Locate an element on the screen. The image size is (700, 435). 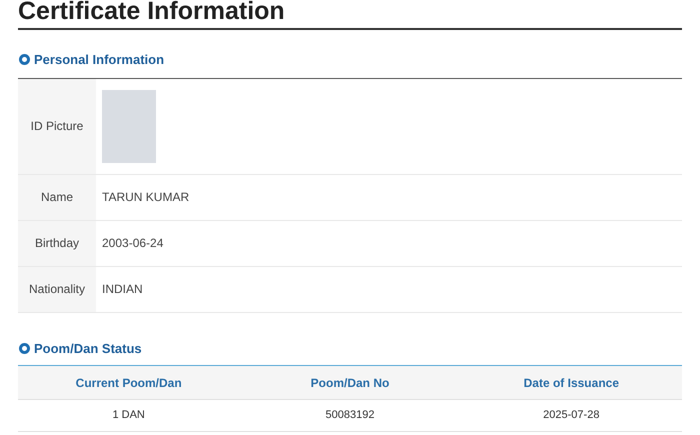
field-label-cell: ID Picture is located at coordinates (57, 126).